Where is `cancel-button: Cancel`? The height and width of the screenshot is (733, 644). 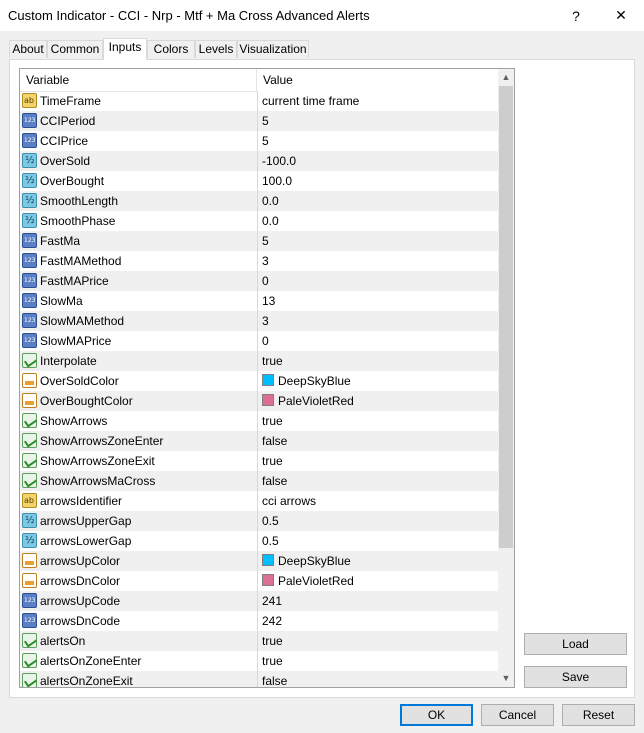 cancel-button: Cancel is located at coordinates (517, 715).